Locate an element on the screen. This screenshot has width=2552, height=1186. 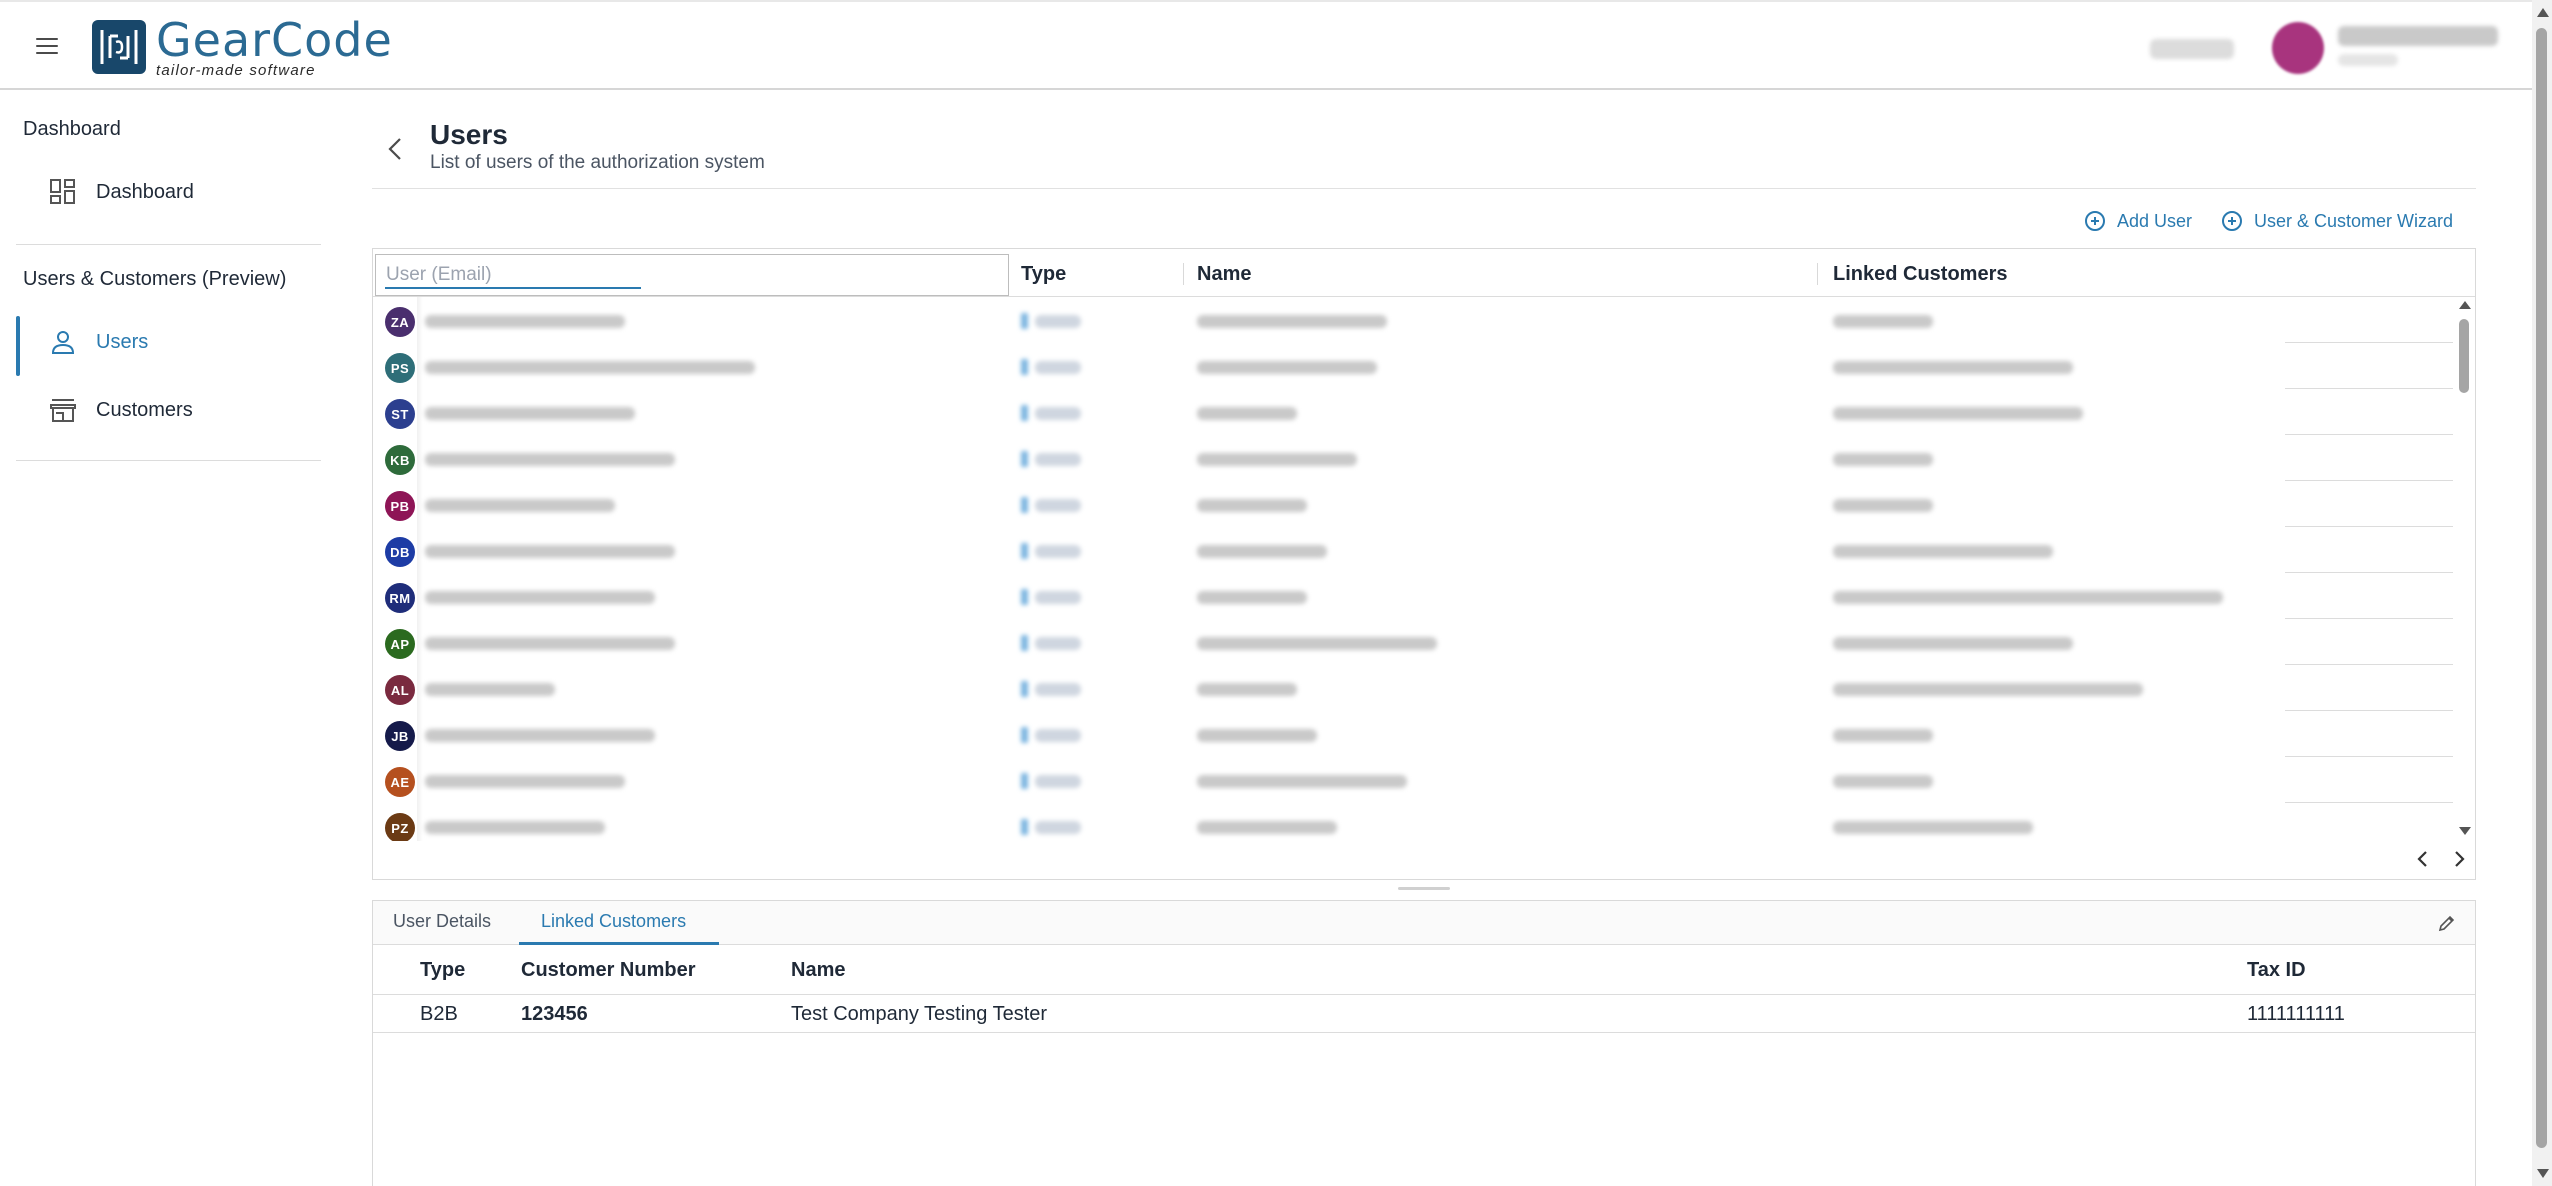
redacted-user-name is located at coordinates (2418, 36).